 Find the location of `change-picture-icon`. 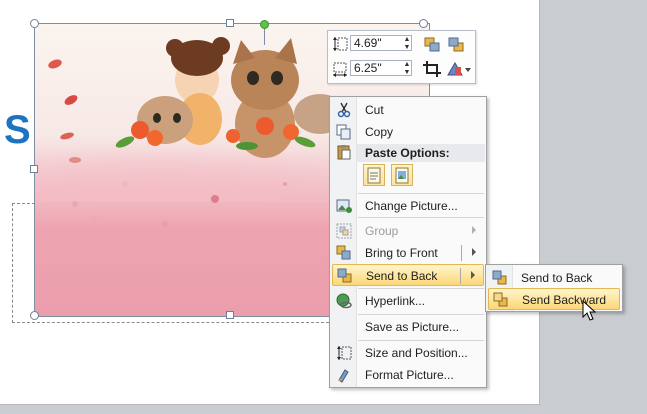

change-picture-icon is located at coordinates (344, 206).